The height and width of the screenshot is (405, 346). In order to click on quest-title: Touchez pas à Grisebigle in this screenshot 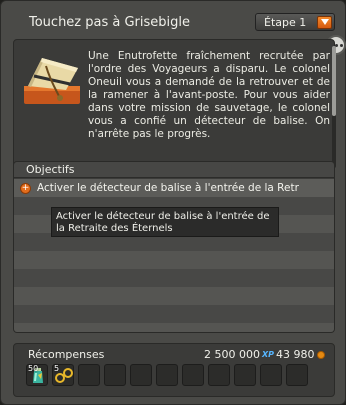, I will do `click(110, 22)`.